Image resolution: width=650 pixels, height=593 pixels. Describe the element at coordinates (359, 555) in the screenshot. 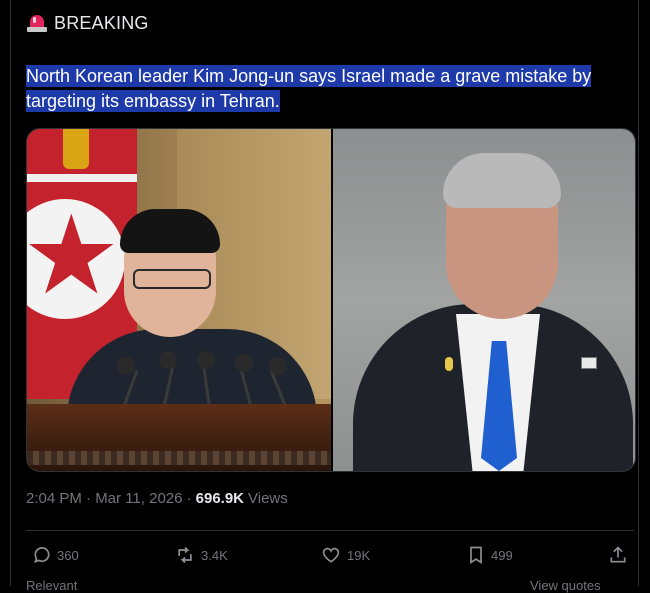

I see `like-count: 19K` at that location.